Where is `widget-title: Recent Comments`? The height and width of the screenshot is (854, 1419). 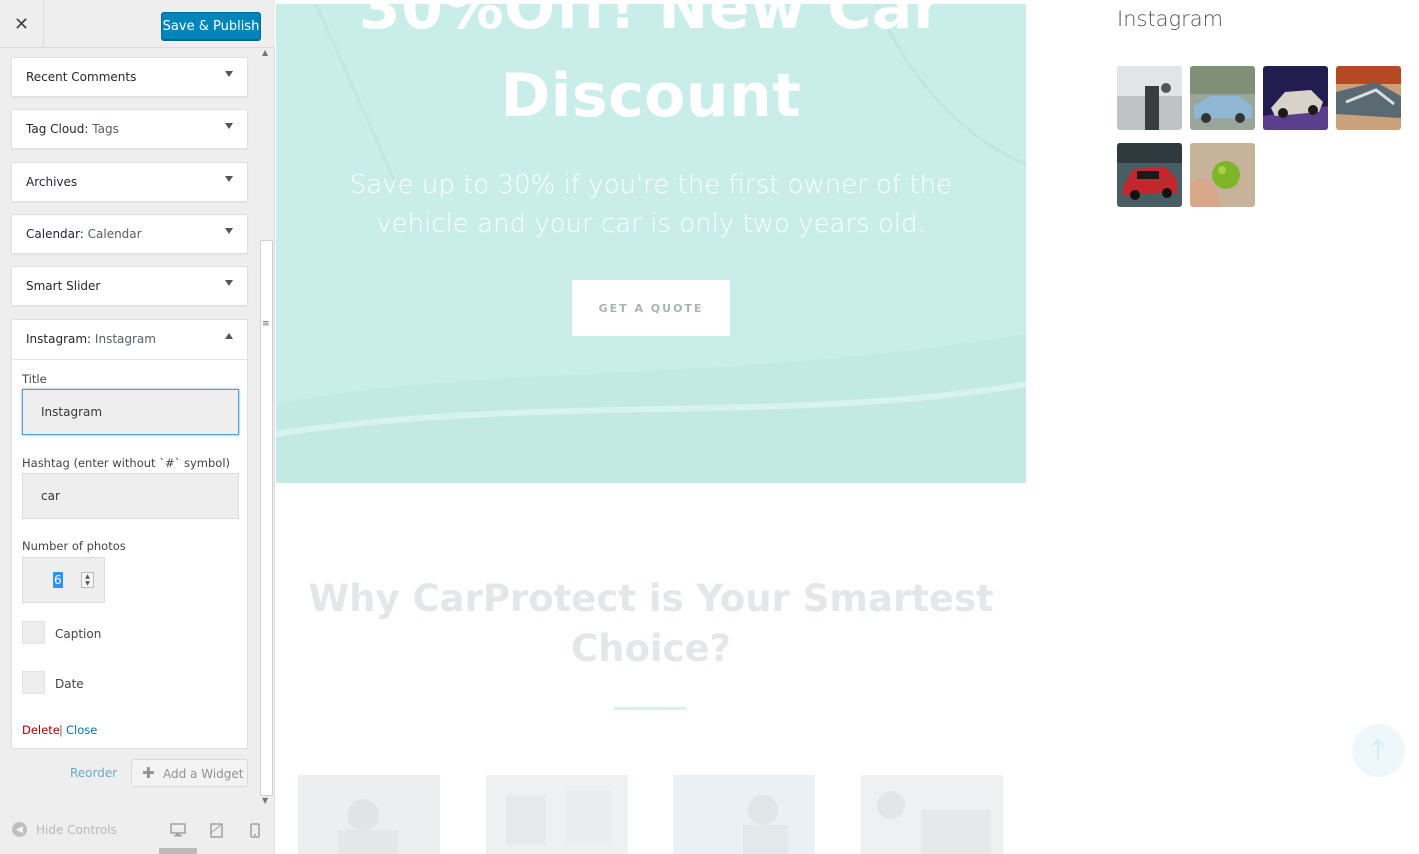 widget-title: Recent Comments is located at coordinates (81, 77).